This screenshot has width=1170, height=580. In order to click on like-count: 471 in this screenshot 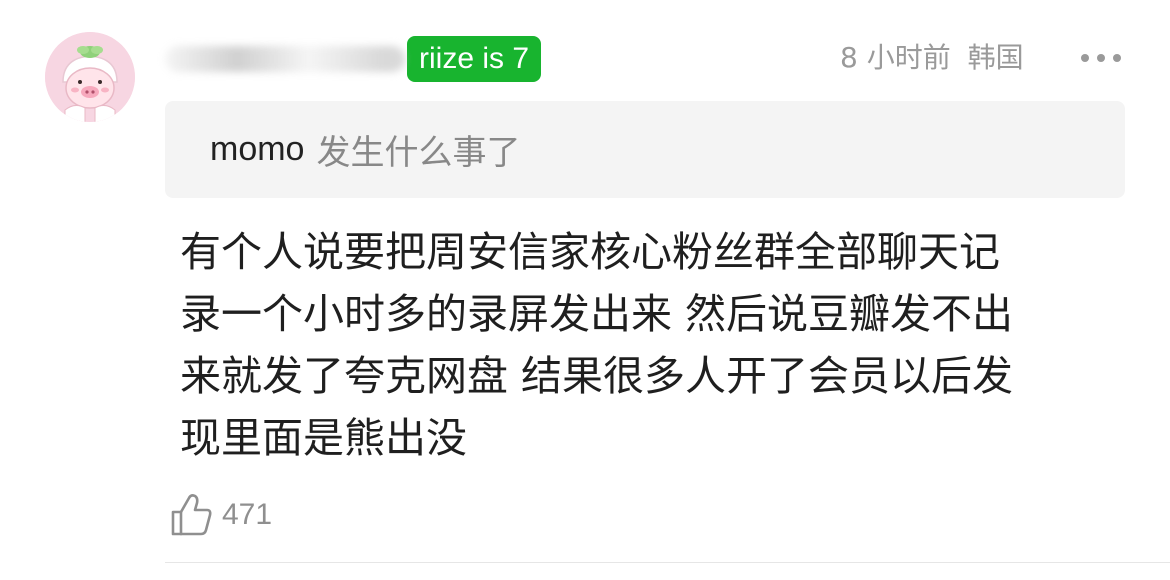, I will do `click(247, 514)`.